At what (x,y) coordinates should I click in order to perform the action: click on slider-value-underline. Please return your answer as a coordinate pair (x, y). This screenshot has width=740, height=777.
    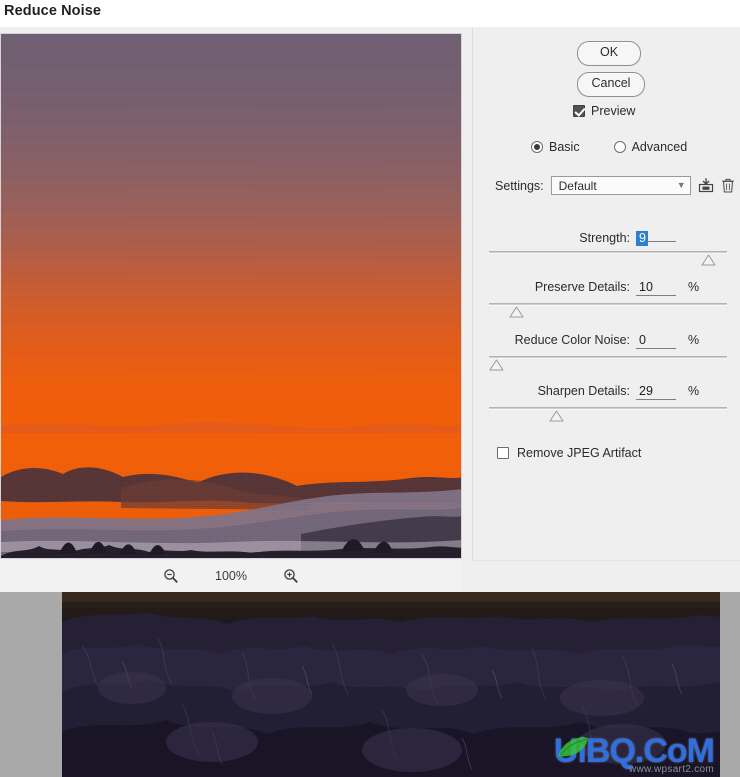
    Looking at the image, I should click on (662, 235).